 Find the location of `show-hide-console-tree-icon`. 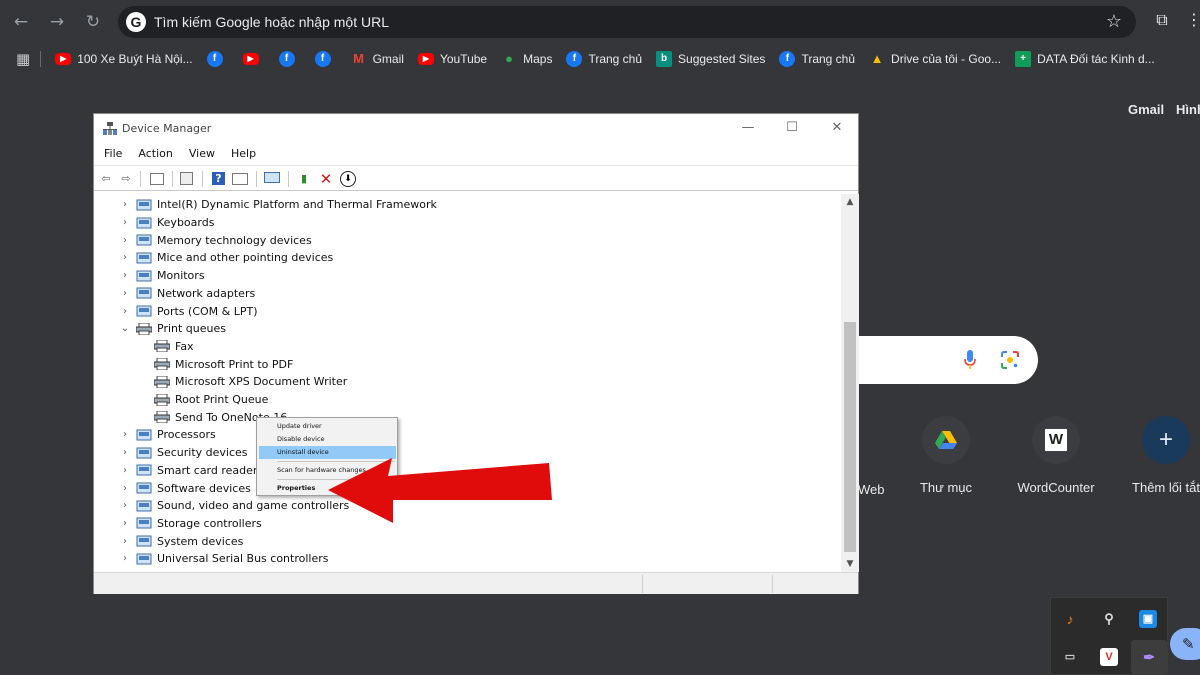

show-hide-console-tree-icon is located at coordinates (157, 179).